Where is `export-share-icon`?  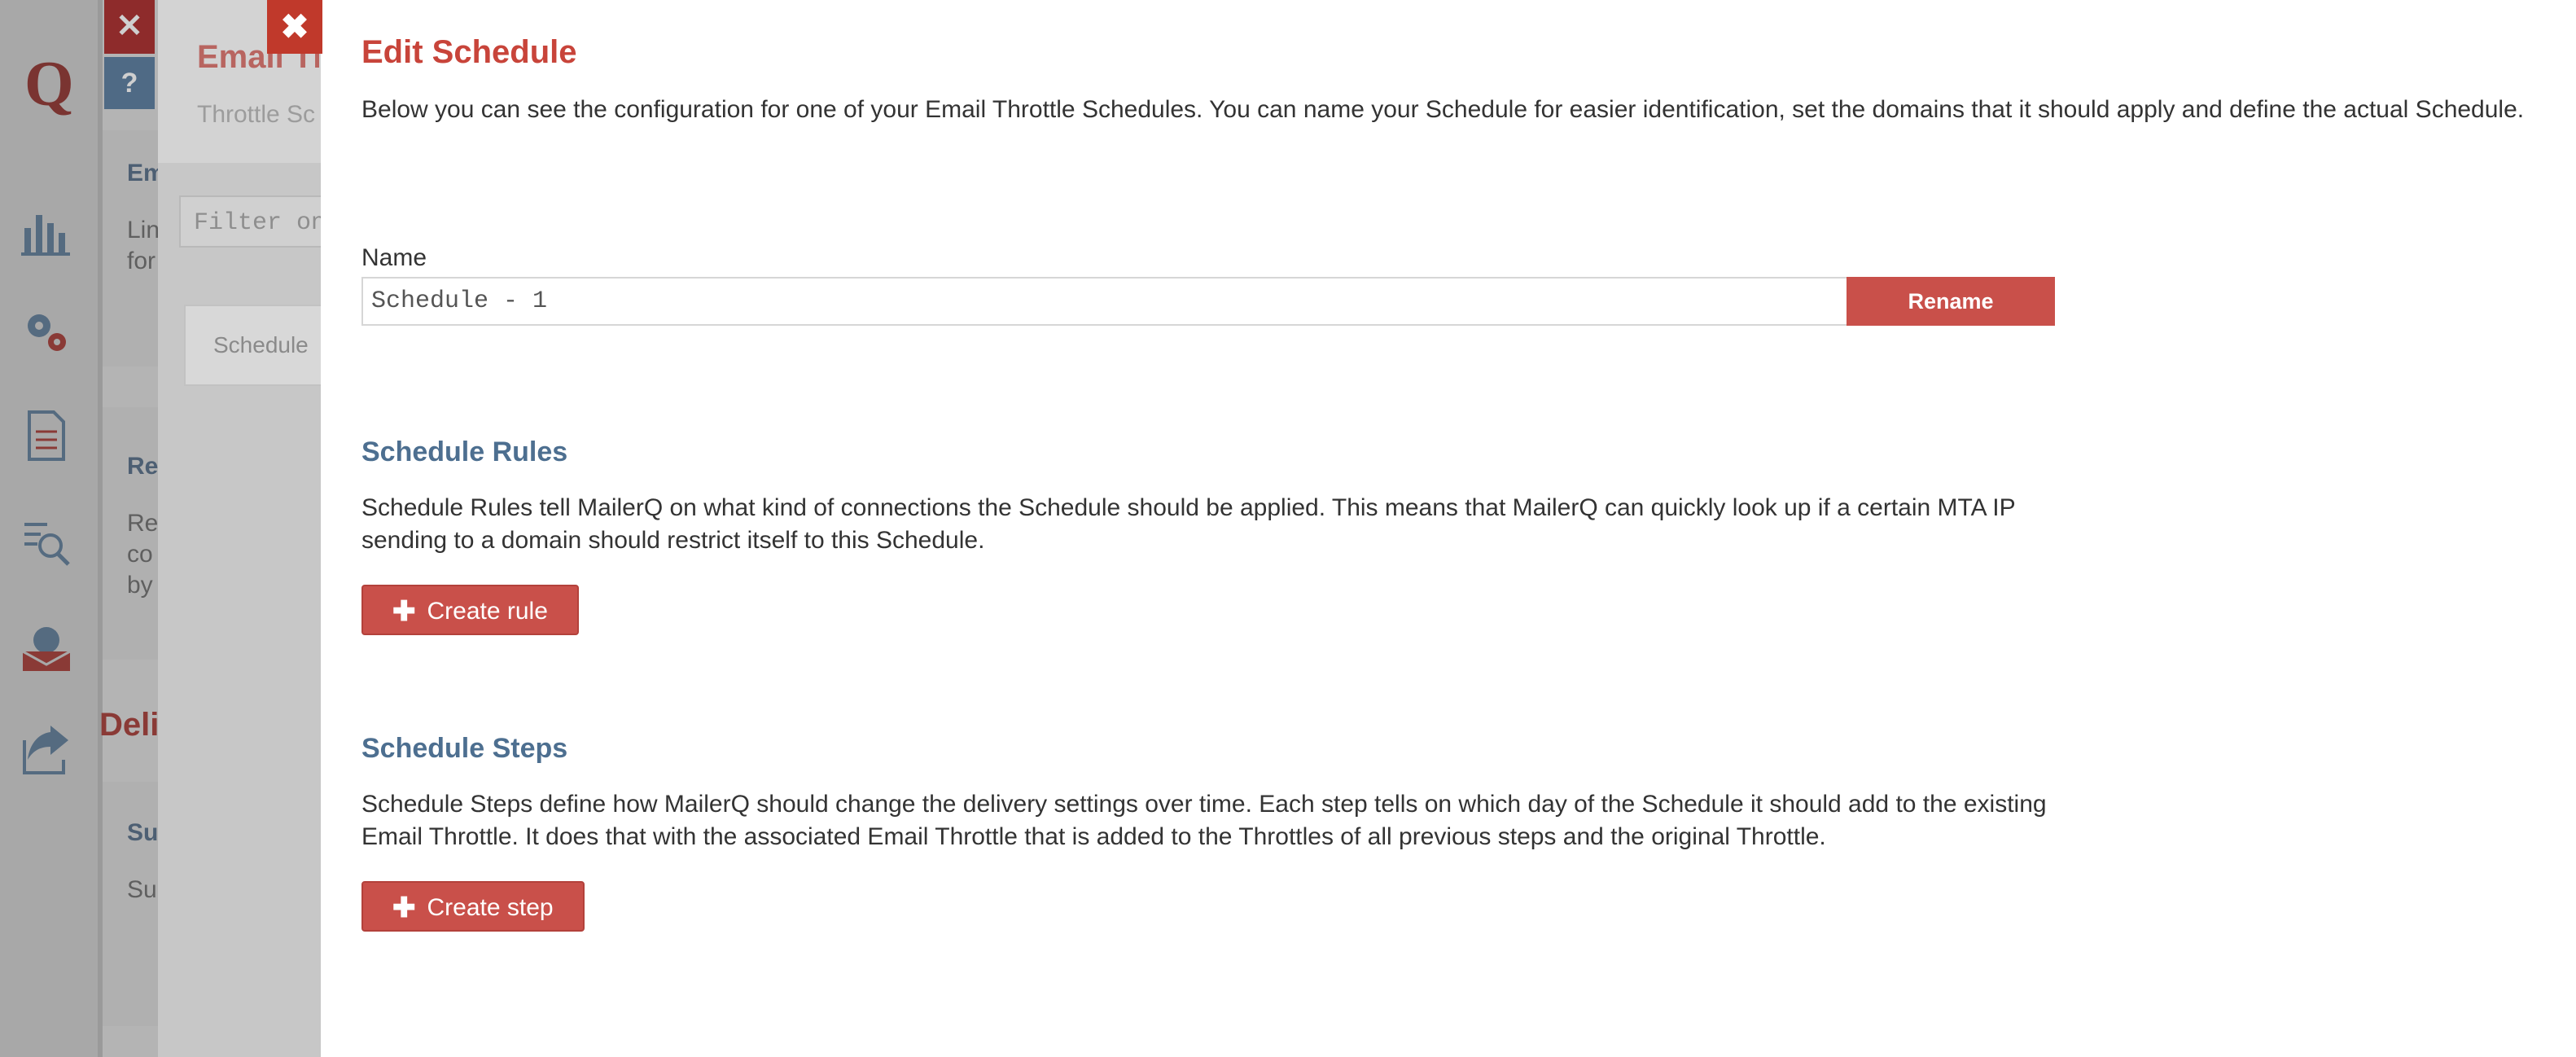
export-share-icon is located at coordinates (46, 749).